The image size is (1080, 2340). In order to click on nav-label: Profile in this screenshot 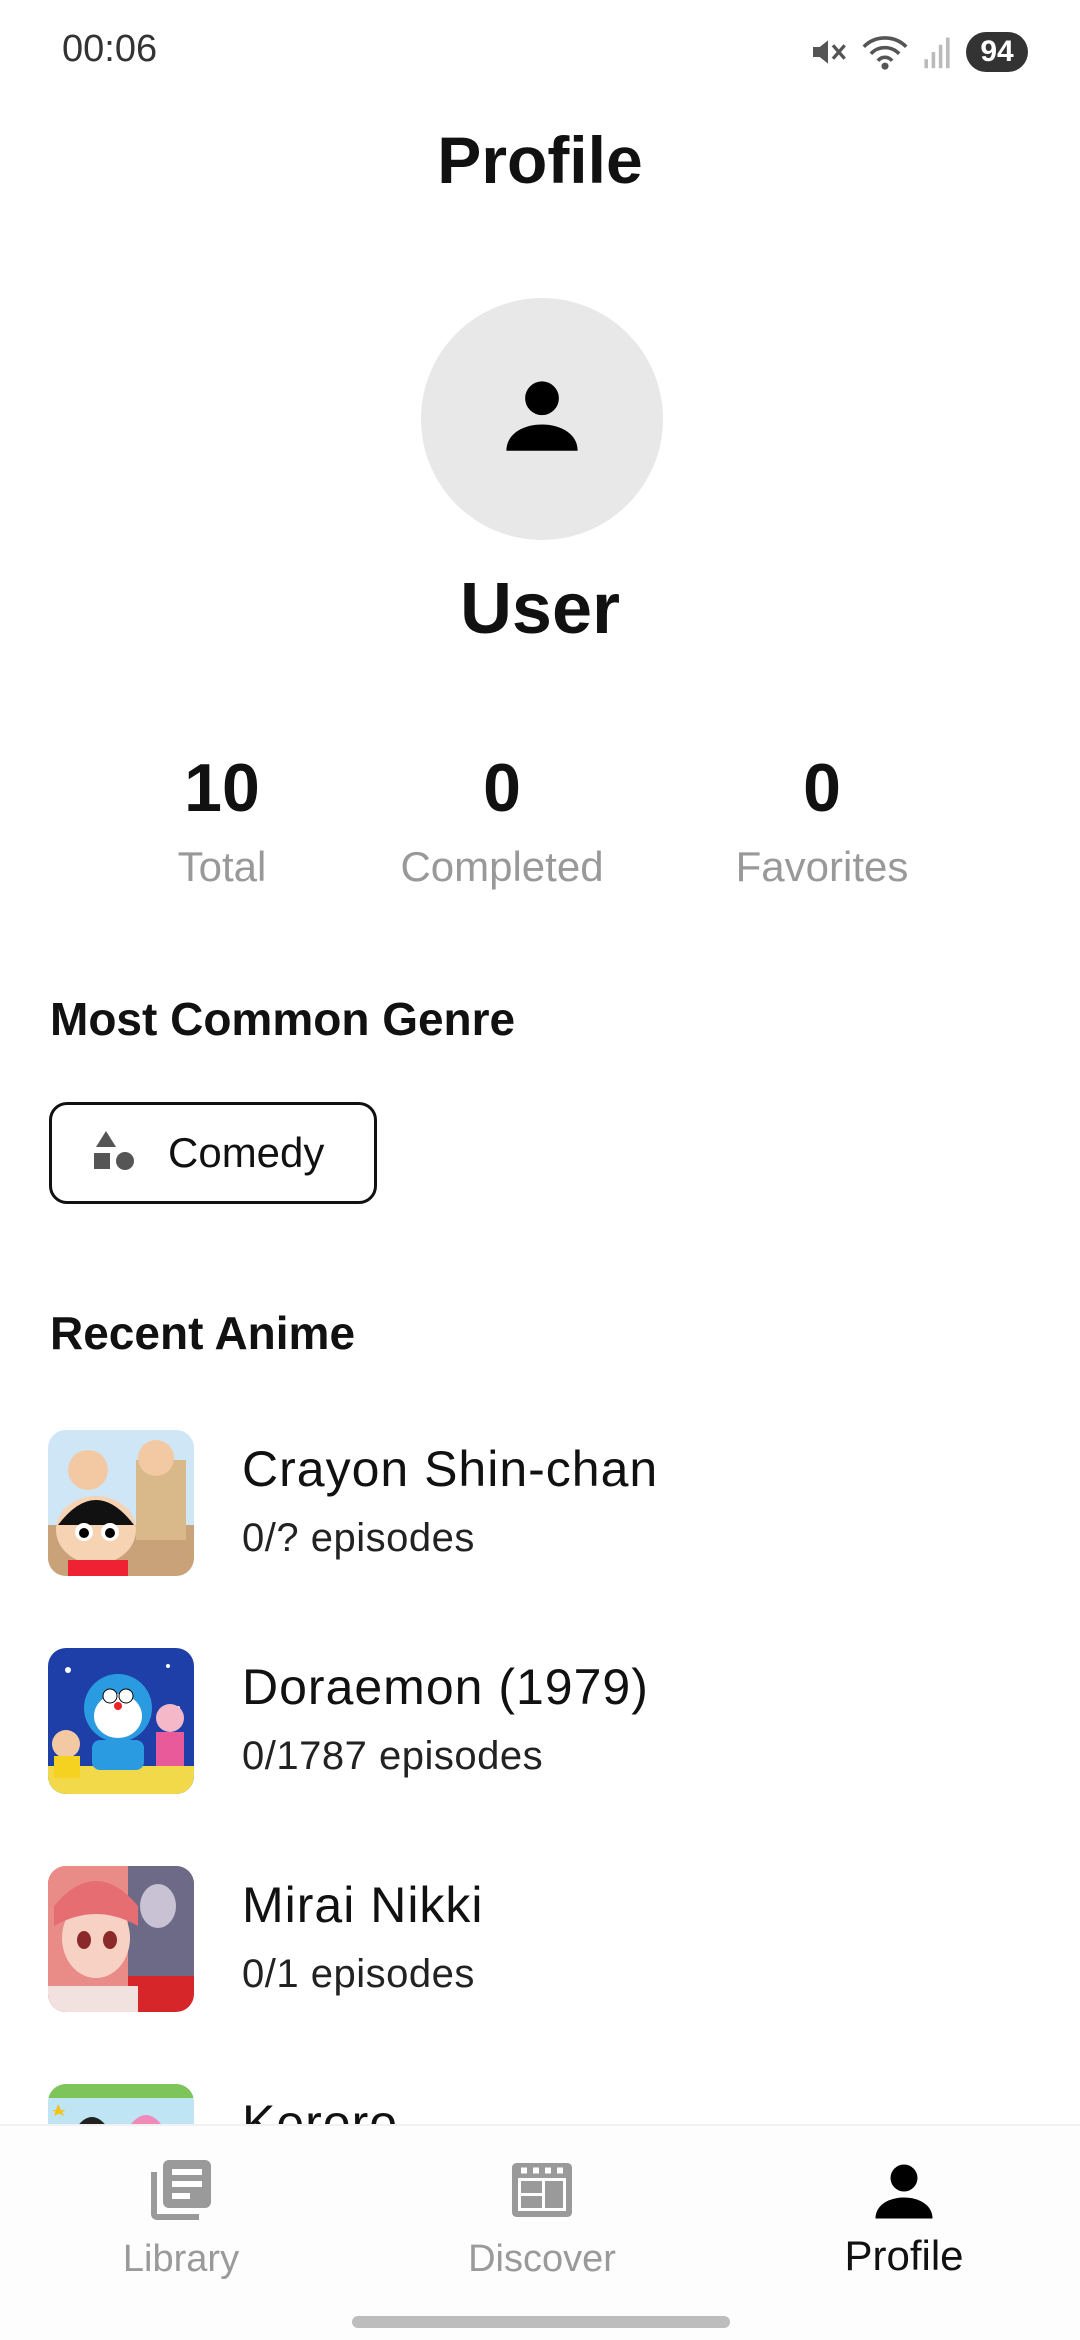, I will do `click(904, 2255)`.